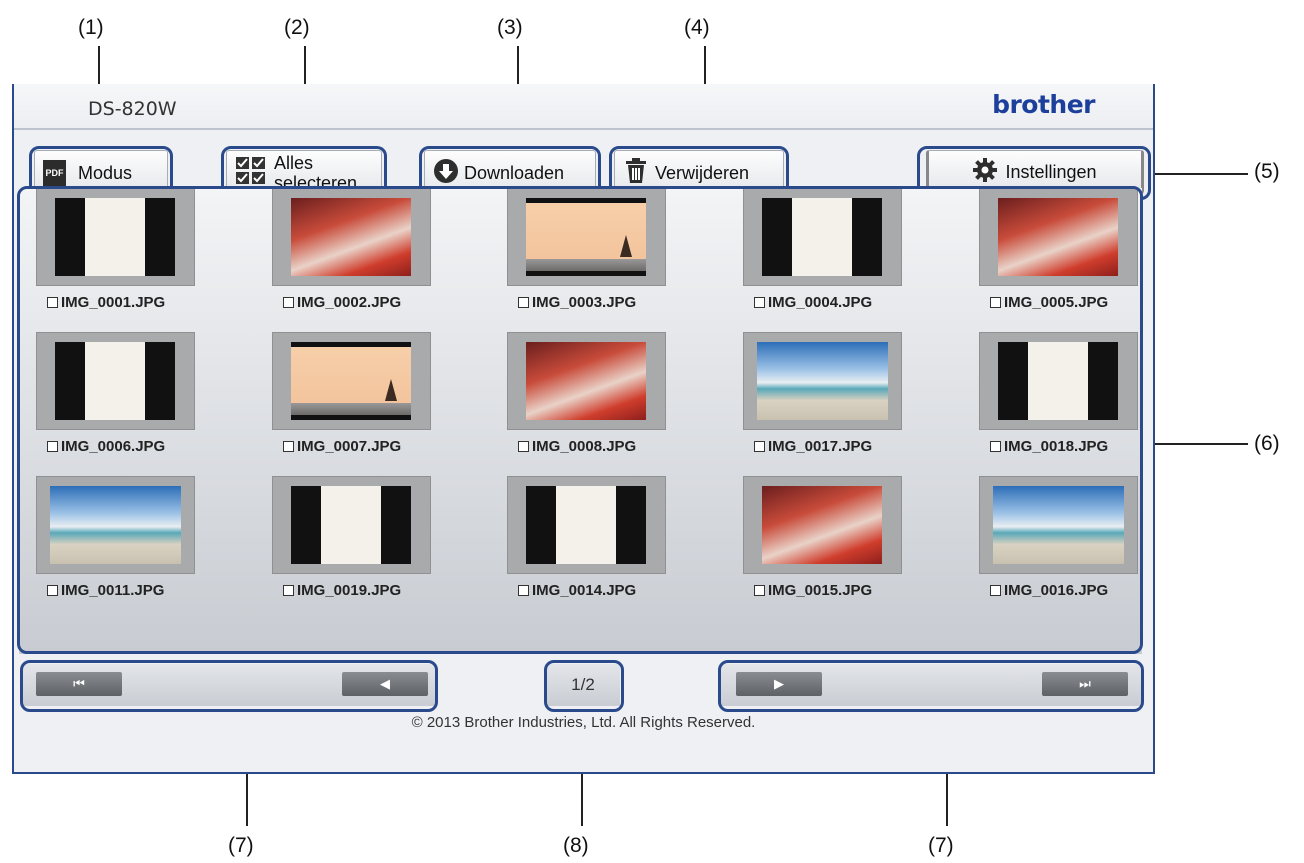 The image size is (1304, 863). What do you see at coordinates (697, 27) in the screenshot?
I see `callout-4: (4)` at bounding box center [697, 27].